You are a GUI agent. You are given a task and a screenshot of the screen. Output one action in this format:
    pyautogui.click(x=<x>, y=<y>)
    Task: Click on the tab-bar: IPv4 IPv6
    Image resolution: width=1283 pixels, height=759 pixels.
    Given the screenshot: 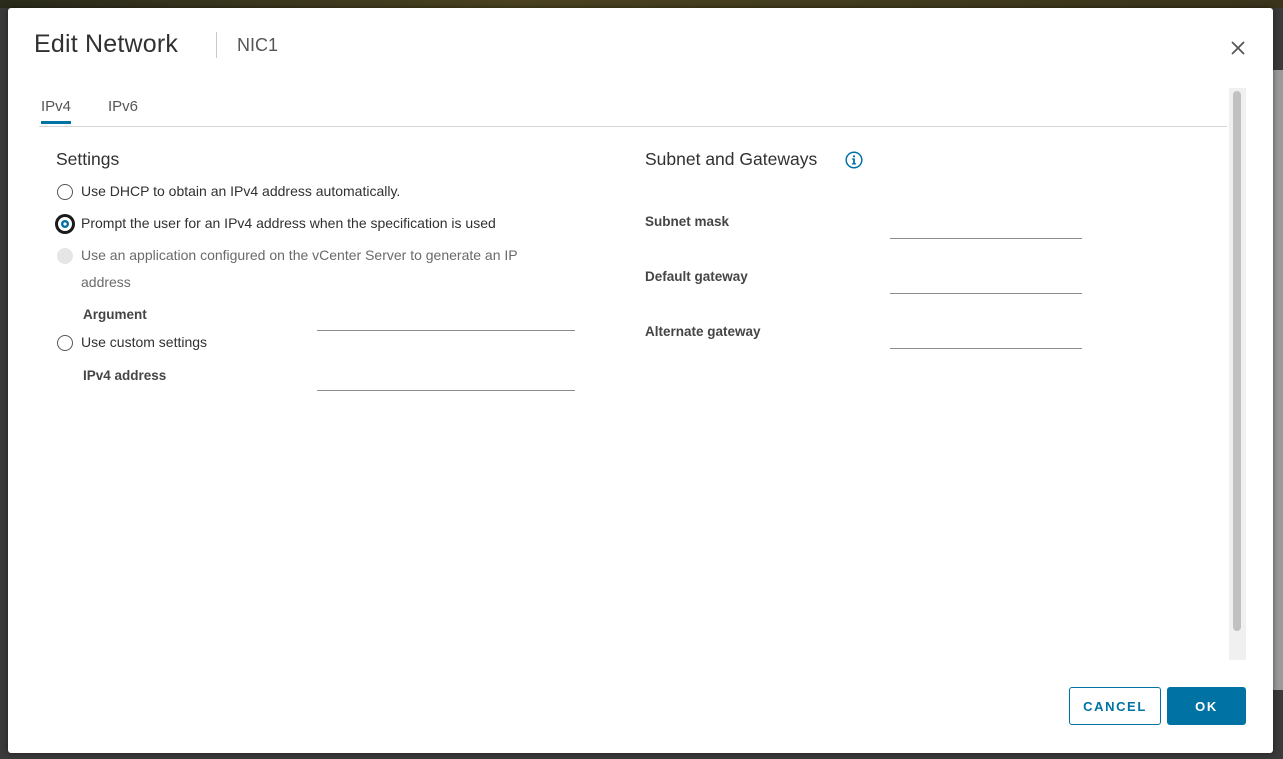 What is the action you would take?
    pyautogui.click(x=633, y=110)
    